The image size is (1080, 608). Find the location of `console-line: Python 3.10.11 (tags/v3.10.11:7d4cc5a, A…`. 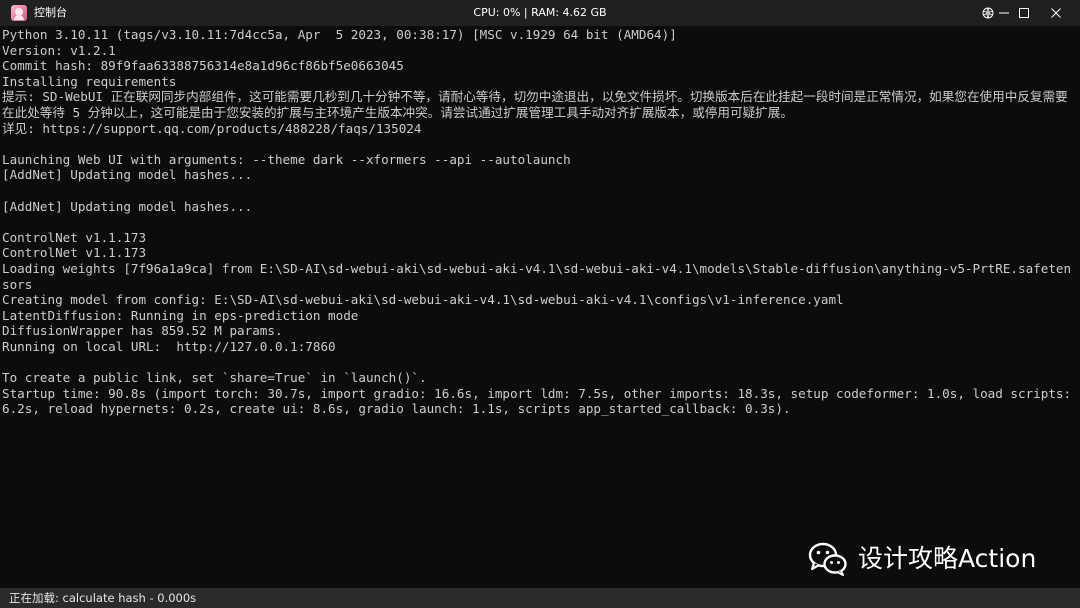

console-line: Python 3.10.11 (tags/v3.10.11:7d4cc5a, A… is located at coordinates (339, 34).